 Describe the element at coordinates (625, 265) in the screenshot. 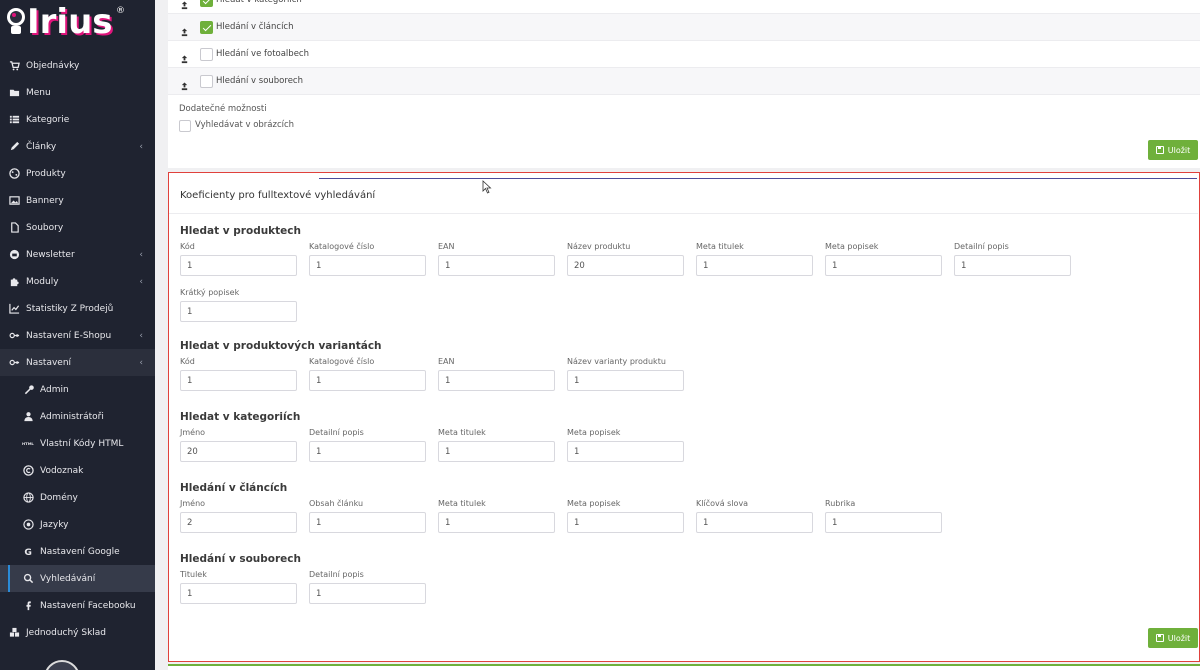

I see `coefficient-input-nazev-produktu: 20` at that location.